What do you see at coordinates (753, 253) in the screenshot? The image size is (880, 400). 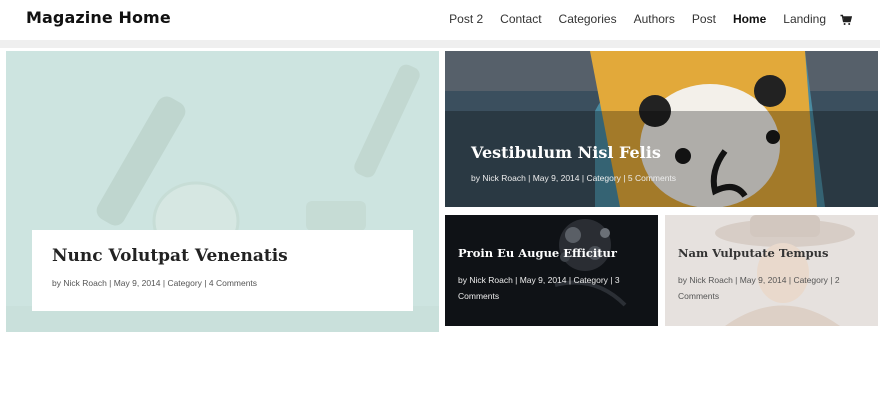 I see `post-title: Nam Vulputate Tempus` at bounding box center [753, 253].